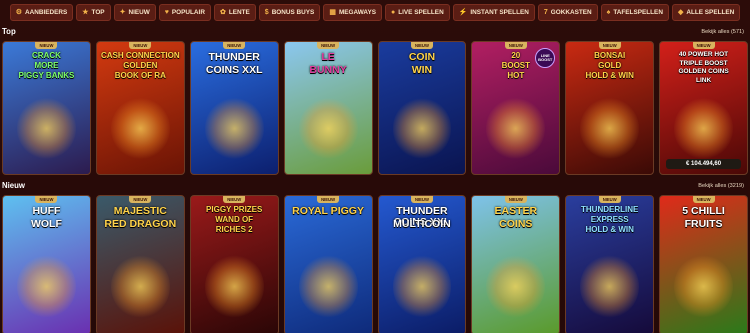  Describe the element at coordinates (134, 12) in the screenshot. I see `filter-new: ✦ NIEUW` at that location.